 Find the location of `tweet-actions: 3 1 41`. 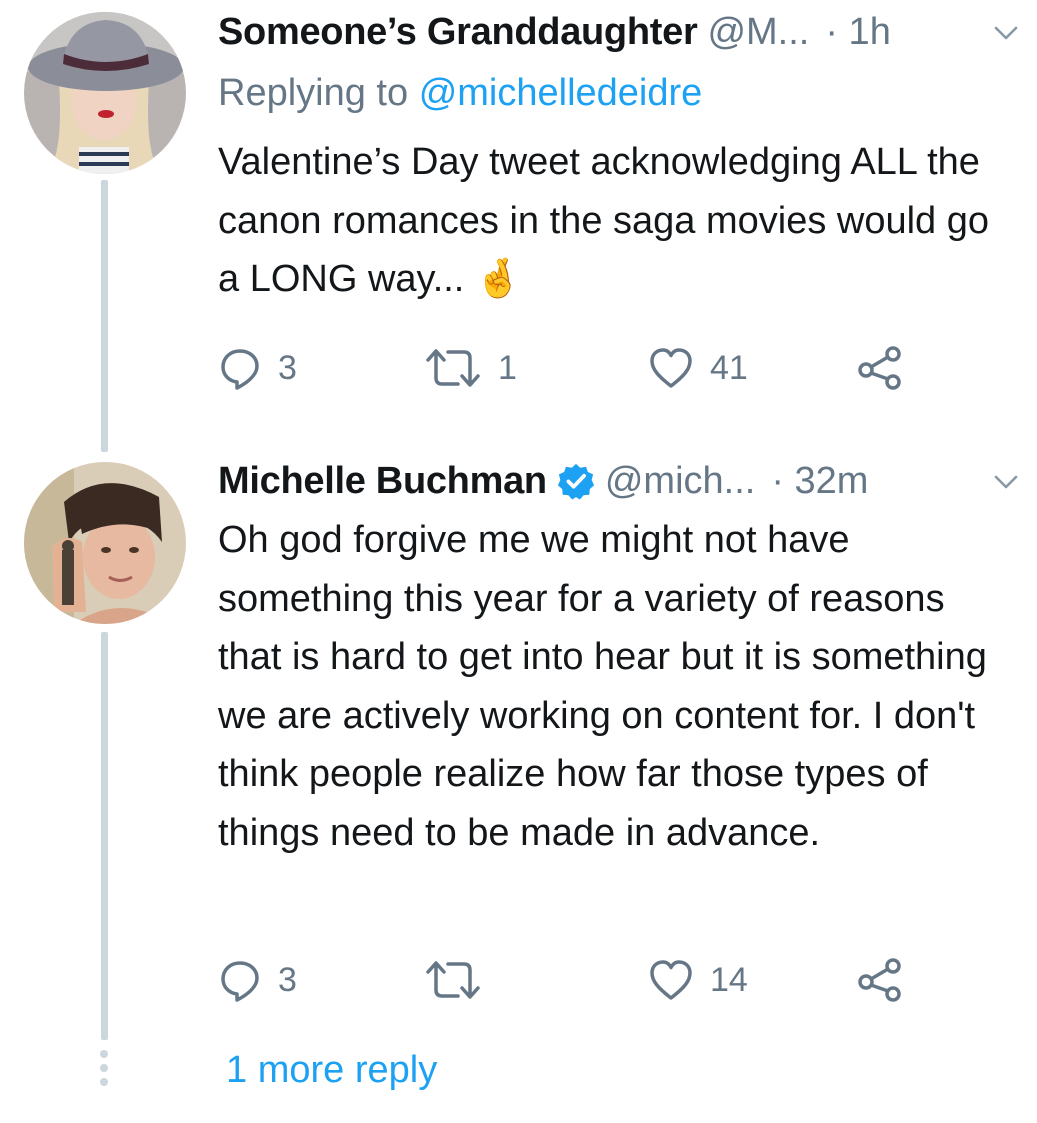

tweet-actions: 3 1 41 is located at coordinates (568, 368).